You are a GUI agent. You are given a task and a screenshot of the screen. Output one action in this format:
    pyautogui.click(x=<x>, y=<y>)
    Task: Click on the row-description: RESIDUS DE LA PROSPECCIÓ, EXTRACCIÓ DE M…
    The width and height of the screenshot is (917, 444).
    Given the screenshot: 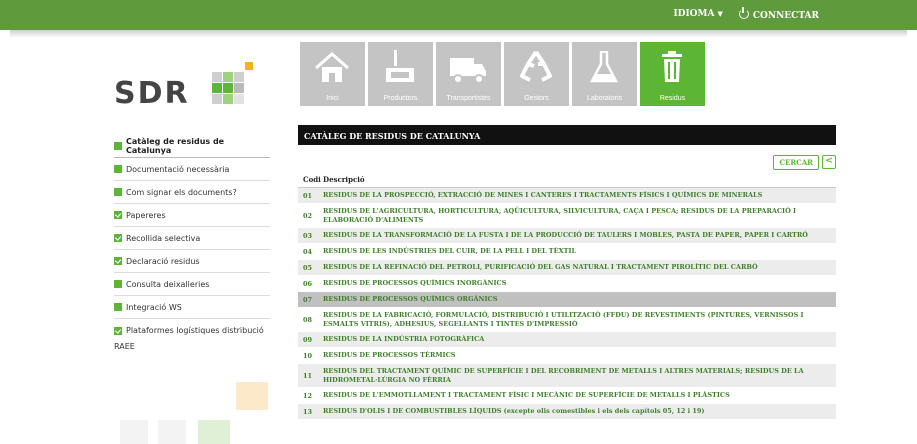 What is the action you would take?
    pyautogui.click(x=577, y=195)
    